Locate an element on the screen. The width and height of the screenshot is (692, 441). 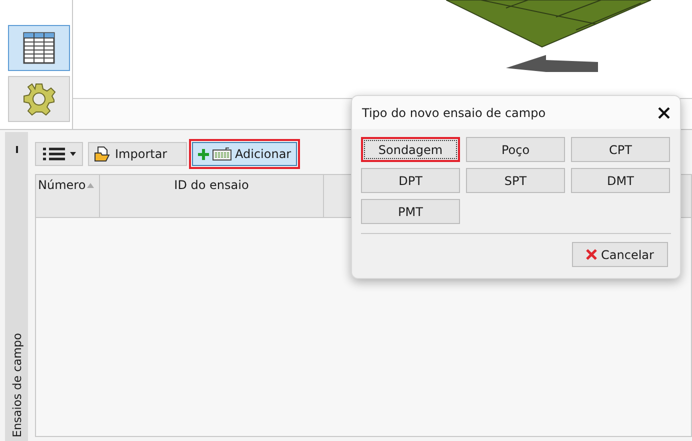
table-icon is located at coordinates (39, 48).